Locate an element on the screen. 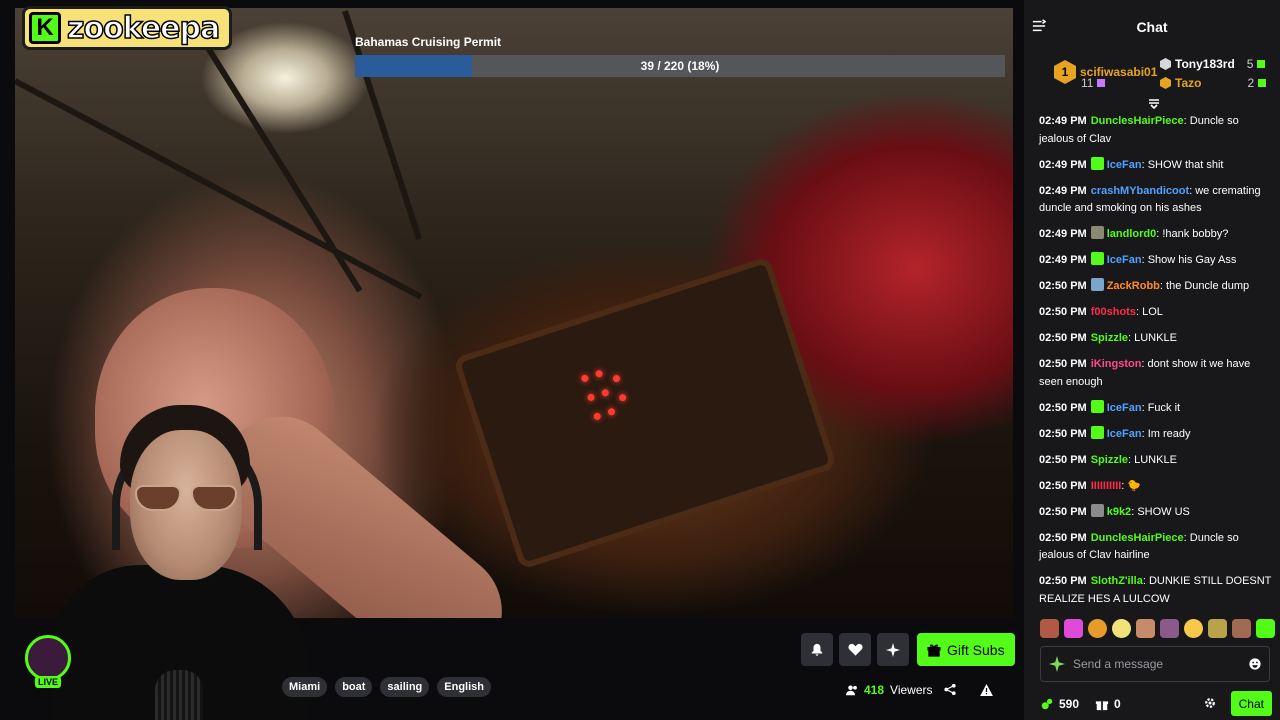  logo-k-icon: K is located at coordinates (45, 28).